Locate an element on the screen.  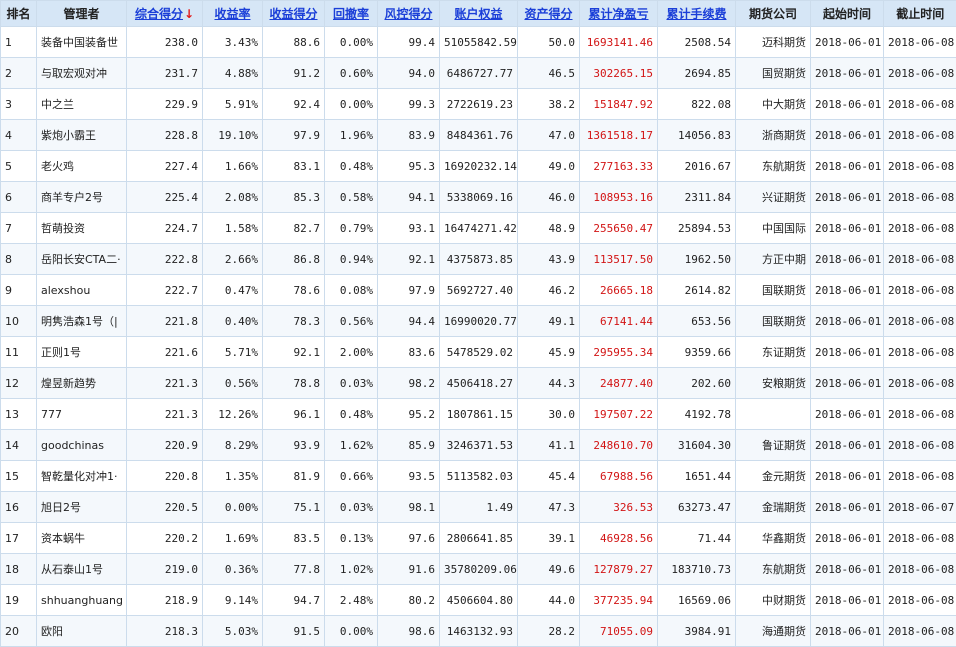
sort-total-score-link: 综合得分 is located at coordinates (159, 14).